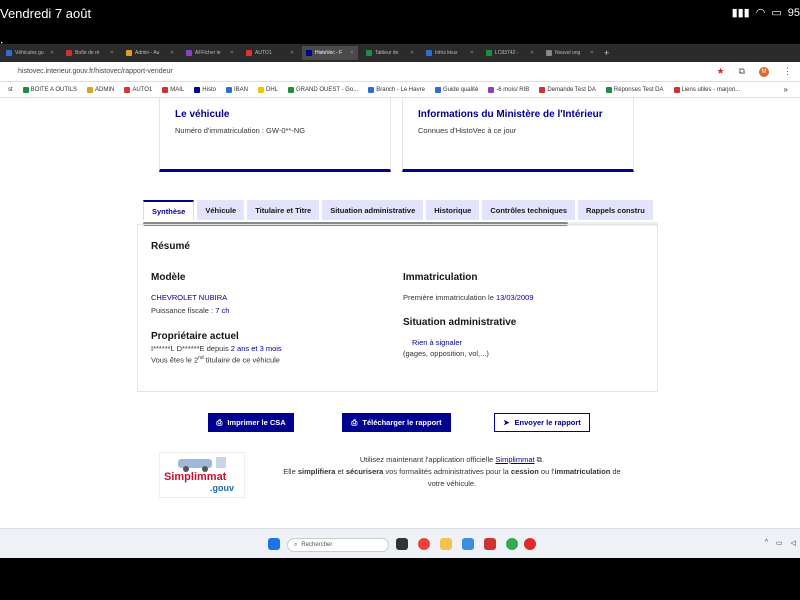  What do you see at coordinates (330, 53) in the screenshot?
I see `browser-tab: HistoVec - F ✕` at bounding box center [330, 53].